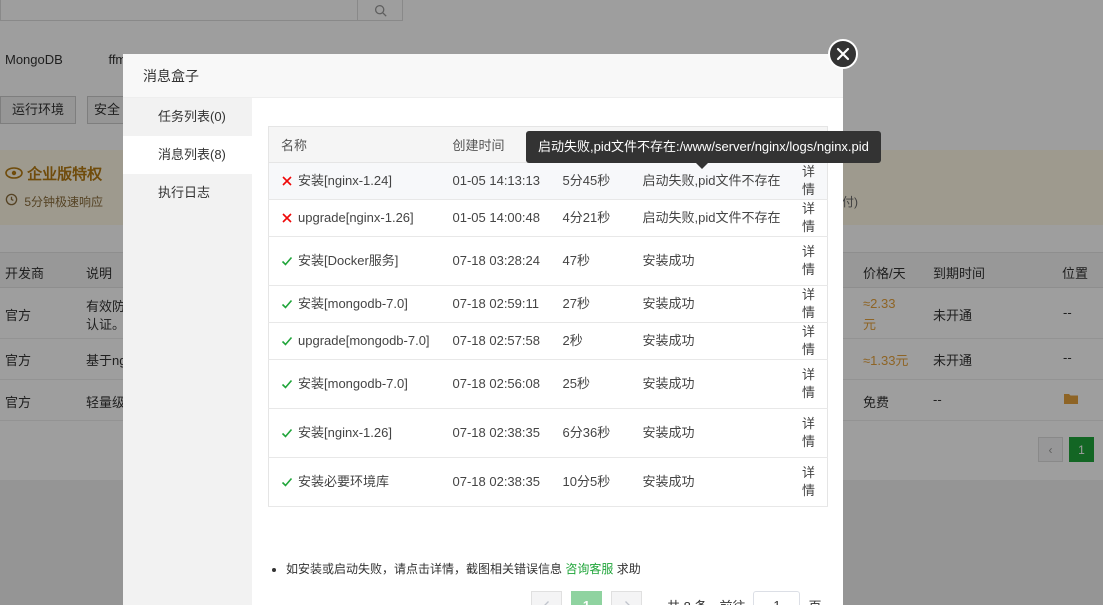 The image size is (1103, 605). Describe the element at coordinates (348, 260) in the screenshot. I see `task-name: 安装[Docker服务]` at that location.